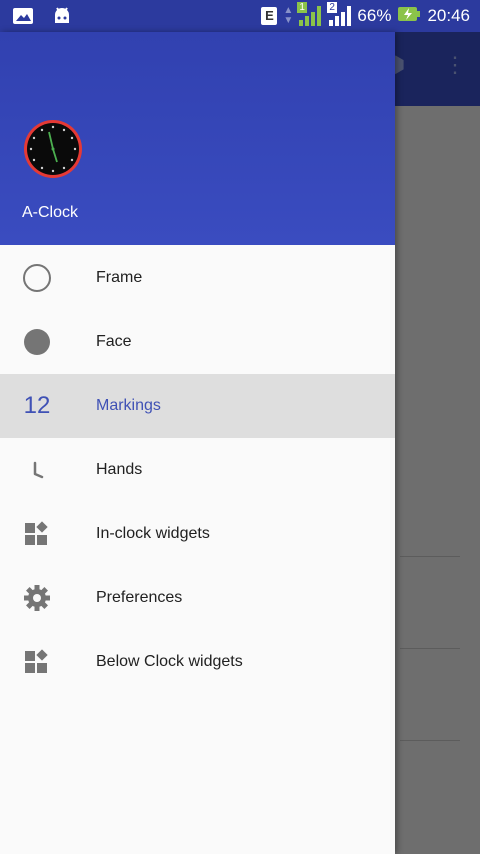 This screenshot has width=480, height=854. I want to click on circle-outline-icon, so click(37, 278).